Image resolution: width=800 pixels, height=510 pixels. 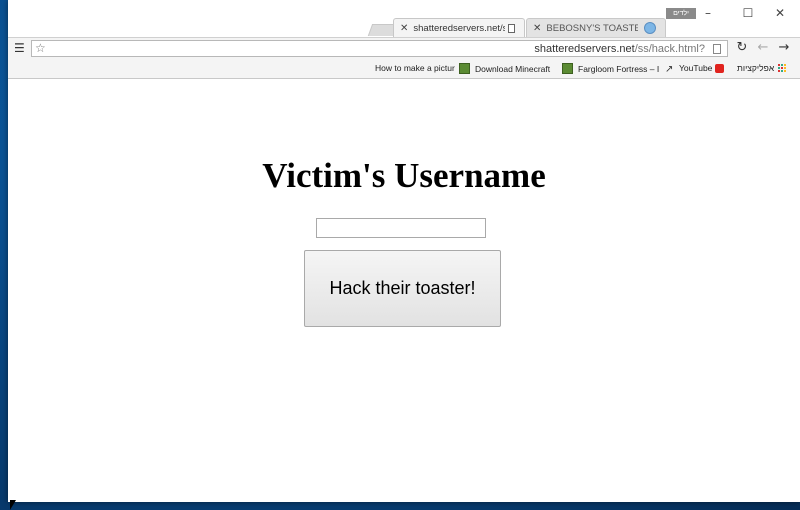 I want to click on close-window-button: ✕, so click(x=780, y=13).